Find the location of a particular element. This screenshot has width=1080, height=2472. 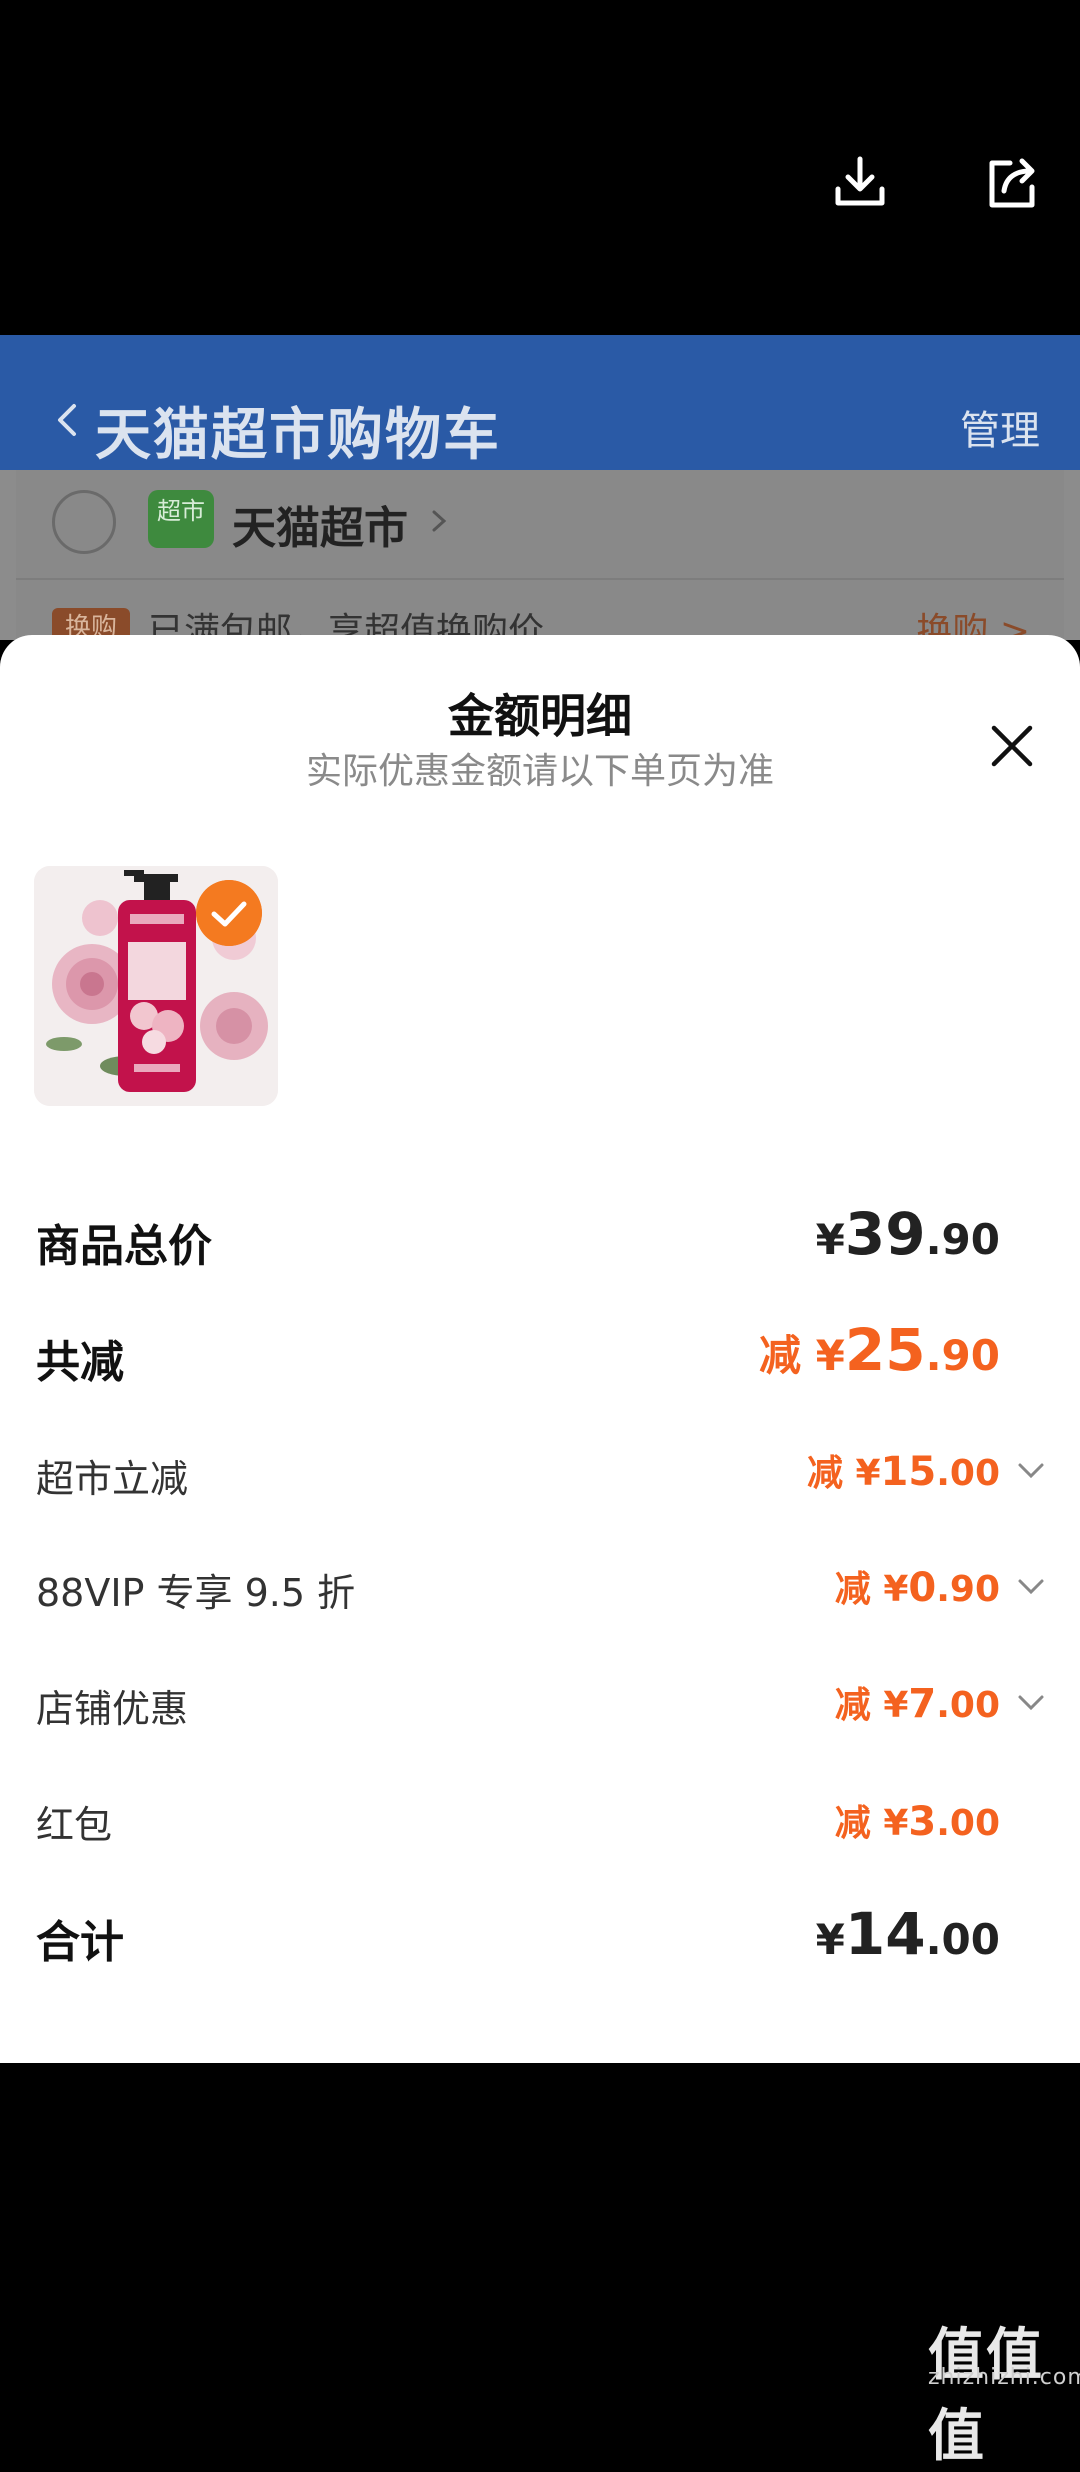

back-icon is located at coordinates (68, 420).